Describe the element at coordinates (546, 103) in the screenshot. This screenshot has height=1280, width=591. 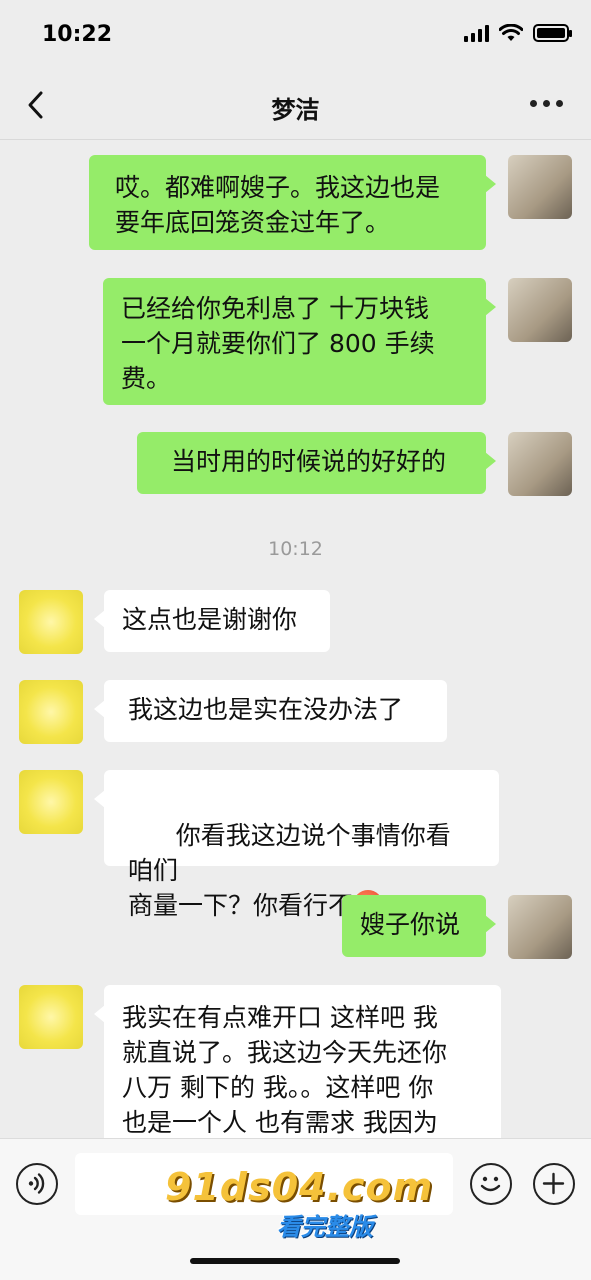
I see `more-icon` at that location.